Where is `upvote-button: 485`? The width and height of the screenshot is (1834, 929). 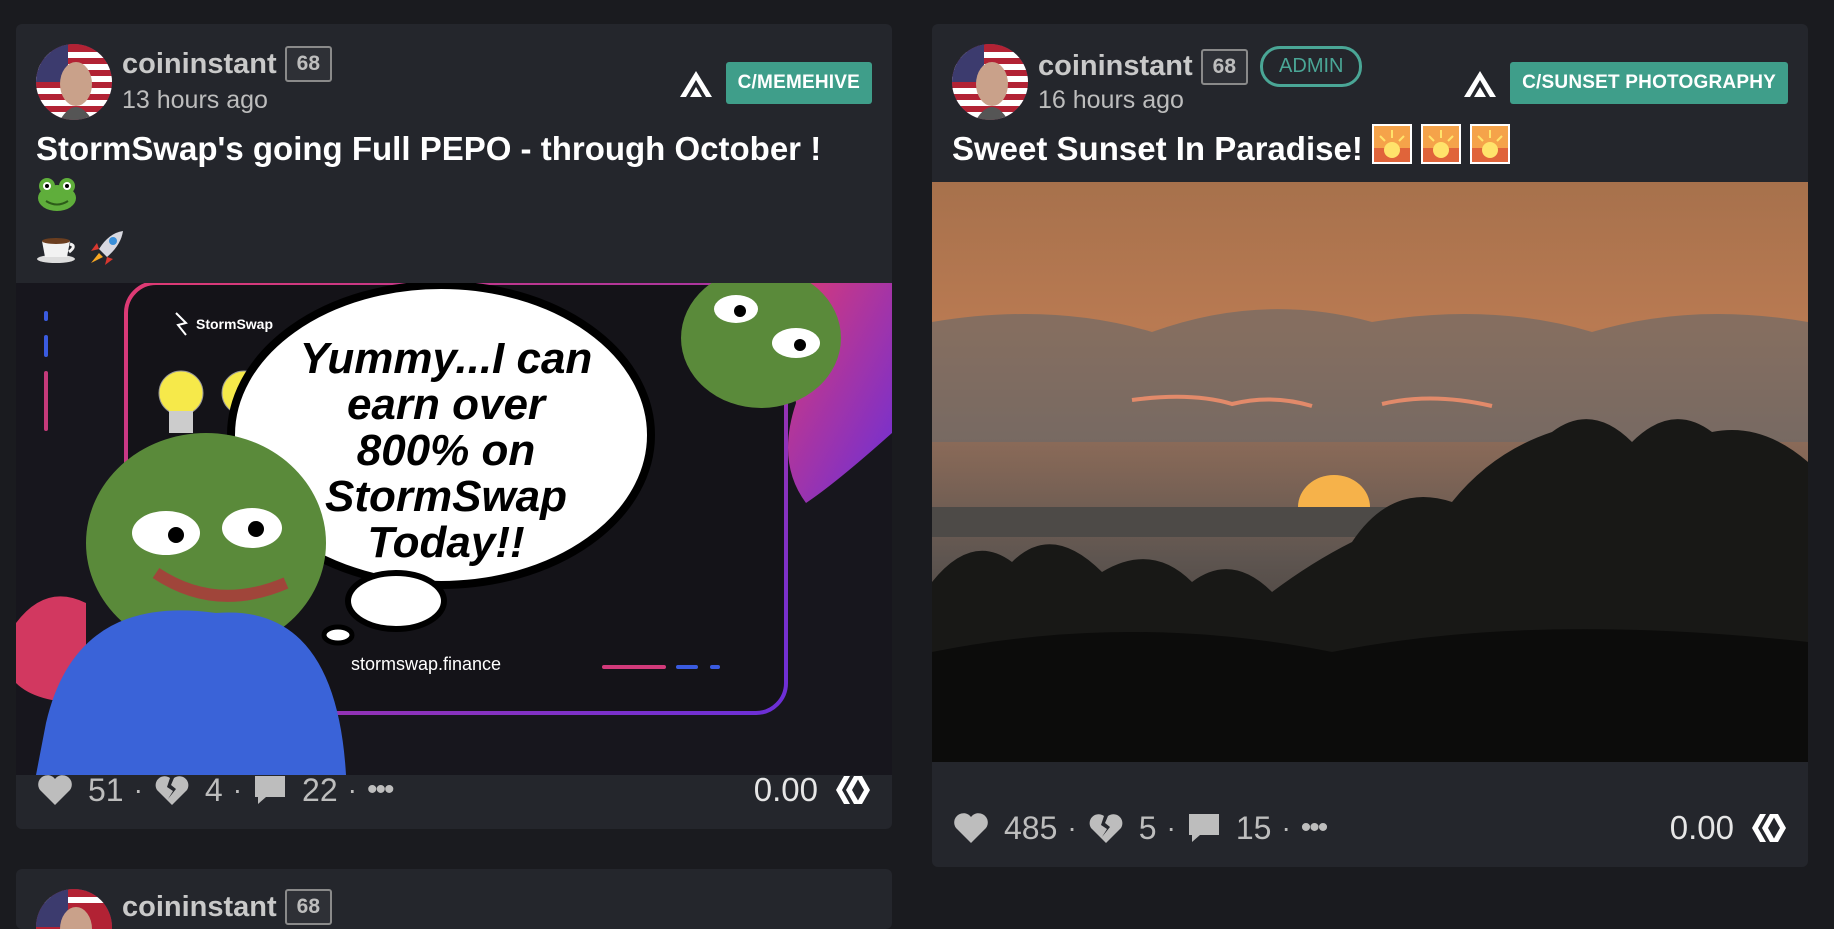
upvote-button: 485 is located at coordinates (1004, 828).